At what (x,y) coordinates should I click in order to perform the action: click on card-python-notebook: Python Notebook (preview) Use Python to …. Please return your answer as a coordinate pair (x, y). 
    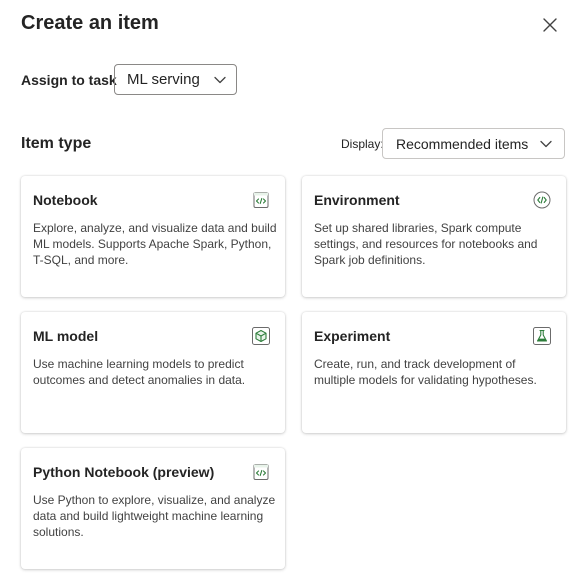
    Looking at the image, I should click on (153, 508).